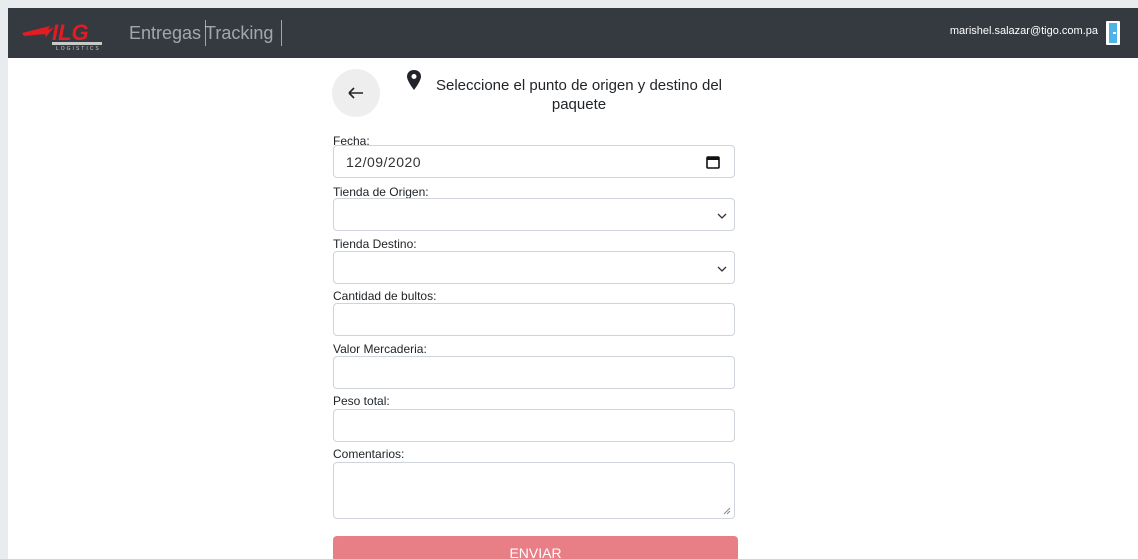 The image size is (1138, 559). I want to click on comentarios-label: Comentarios:, so click(369, 454).